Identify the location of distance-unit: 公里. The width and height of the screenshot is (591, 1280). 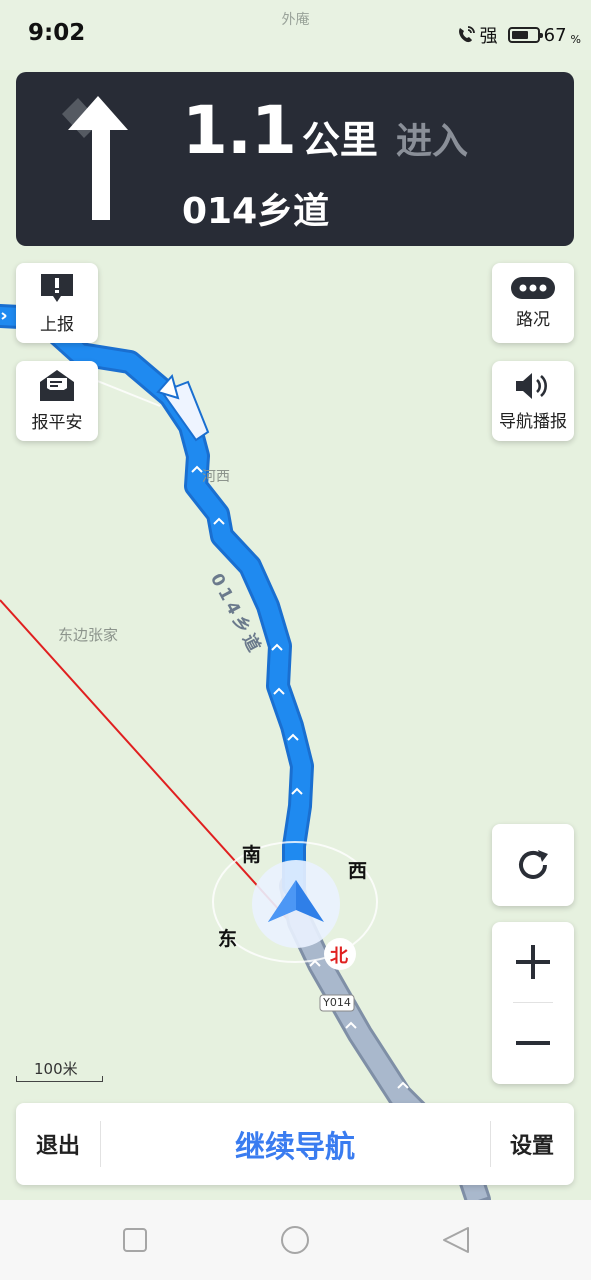
(339, 140).